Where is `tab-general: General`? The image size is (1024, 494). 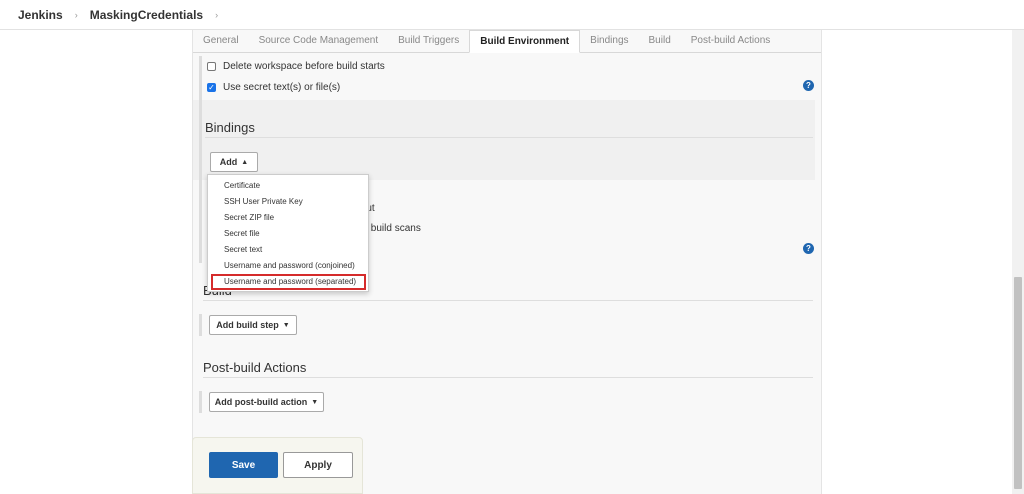 tab-general: General is located at coordinates (221, 41).